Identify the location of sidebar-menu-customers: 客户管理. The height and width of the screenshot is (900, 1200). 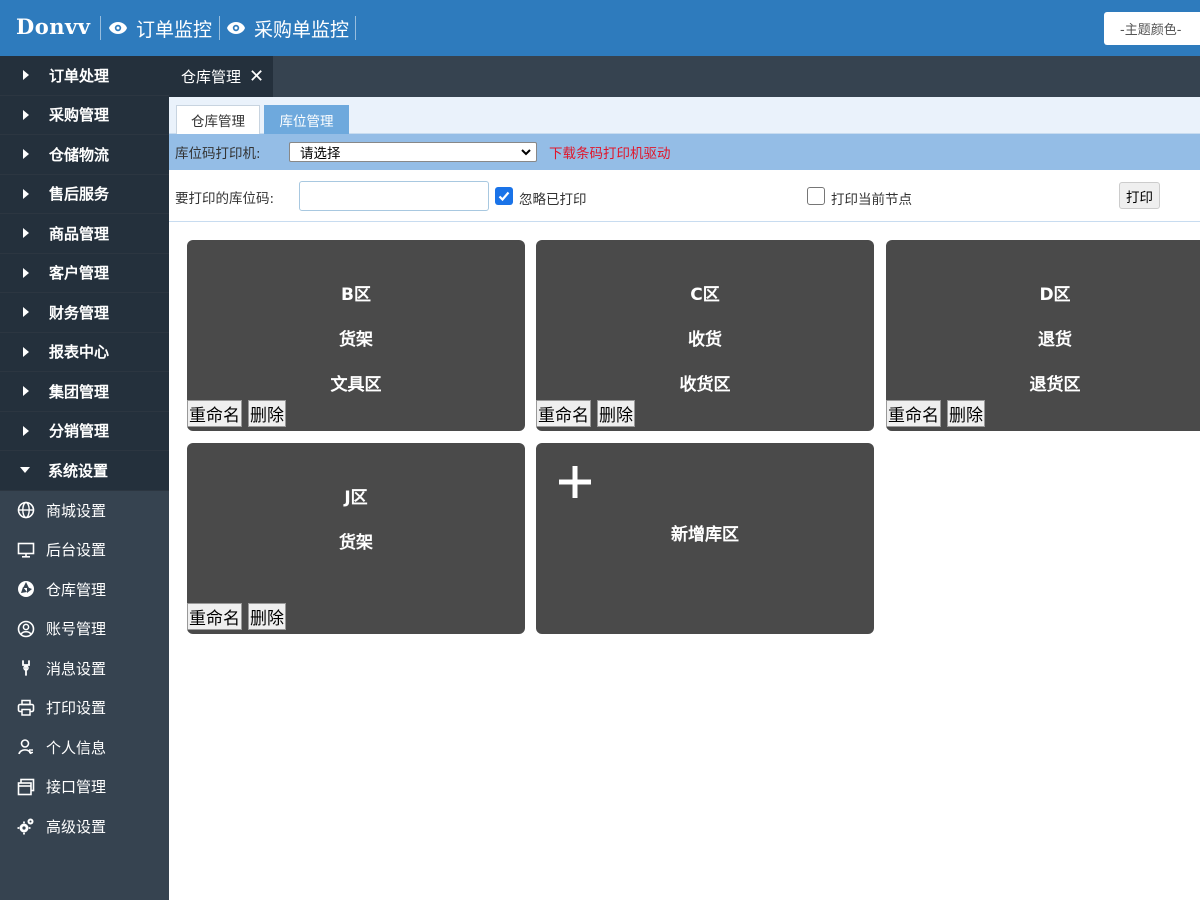
(84, 273).